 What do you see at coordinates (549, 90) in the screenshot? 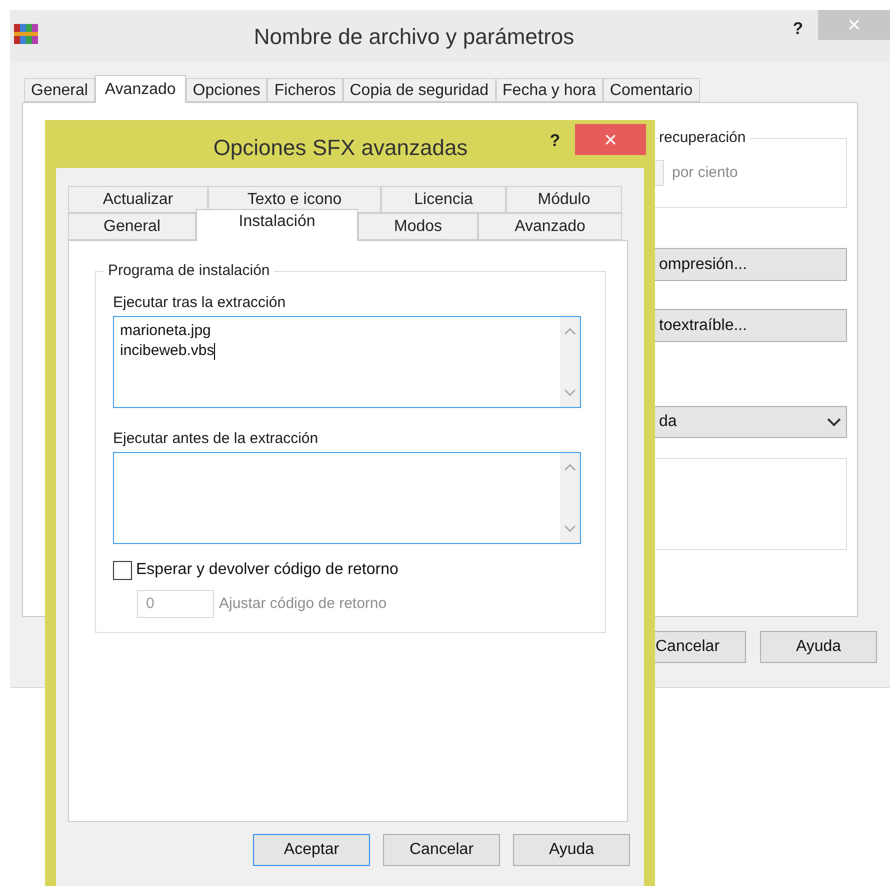
I see `tab: Fecha y hora` at bounding box center [549, 90].